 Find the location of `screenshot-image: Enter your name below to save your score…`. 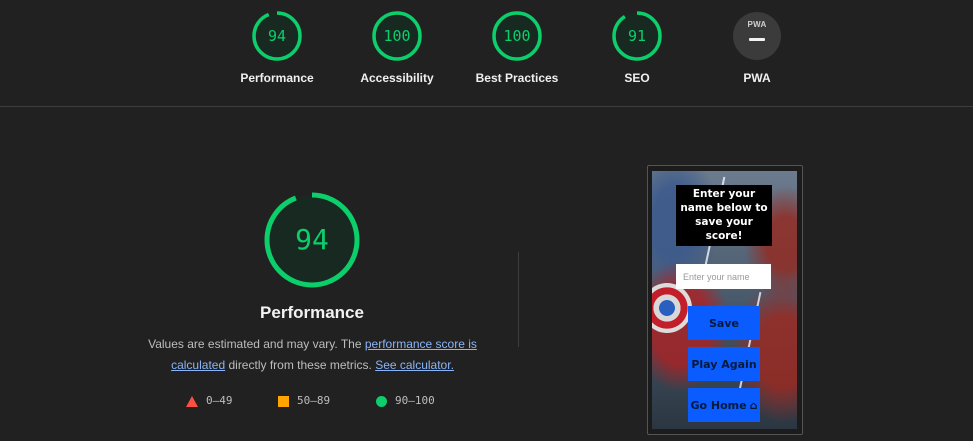

screenshot-image: Enter your name below to save your score… is located at coordinates (724, 300).